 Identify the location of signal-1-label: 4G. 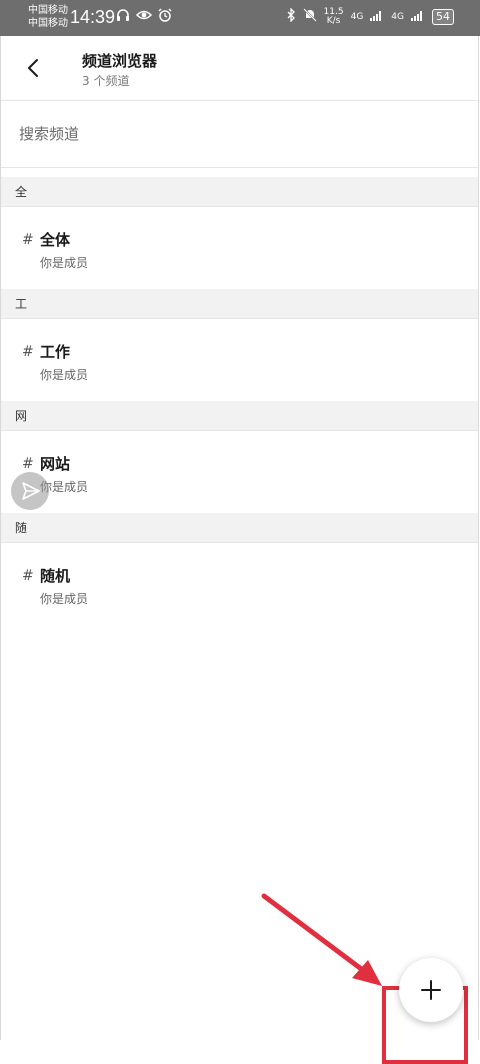
(357, 17).